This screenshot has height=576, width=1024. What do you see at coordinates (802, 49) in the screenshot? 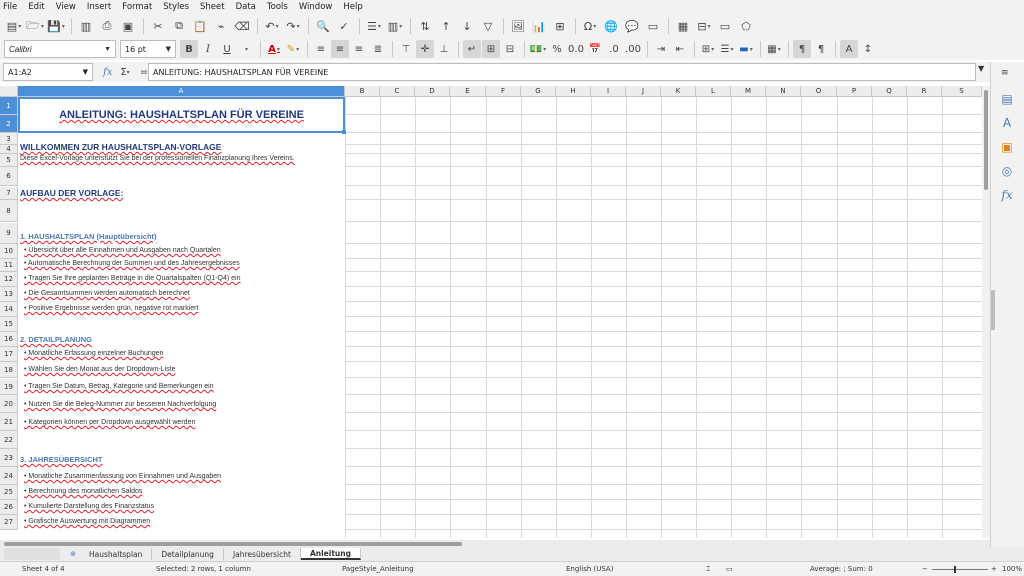
I see `text-direction-ltr-icon: ¶` at bounding box center [802, 49].